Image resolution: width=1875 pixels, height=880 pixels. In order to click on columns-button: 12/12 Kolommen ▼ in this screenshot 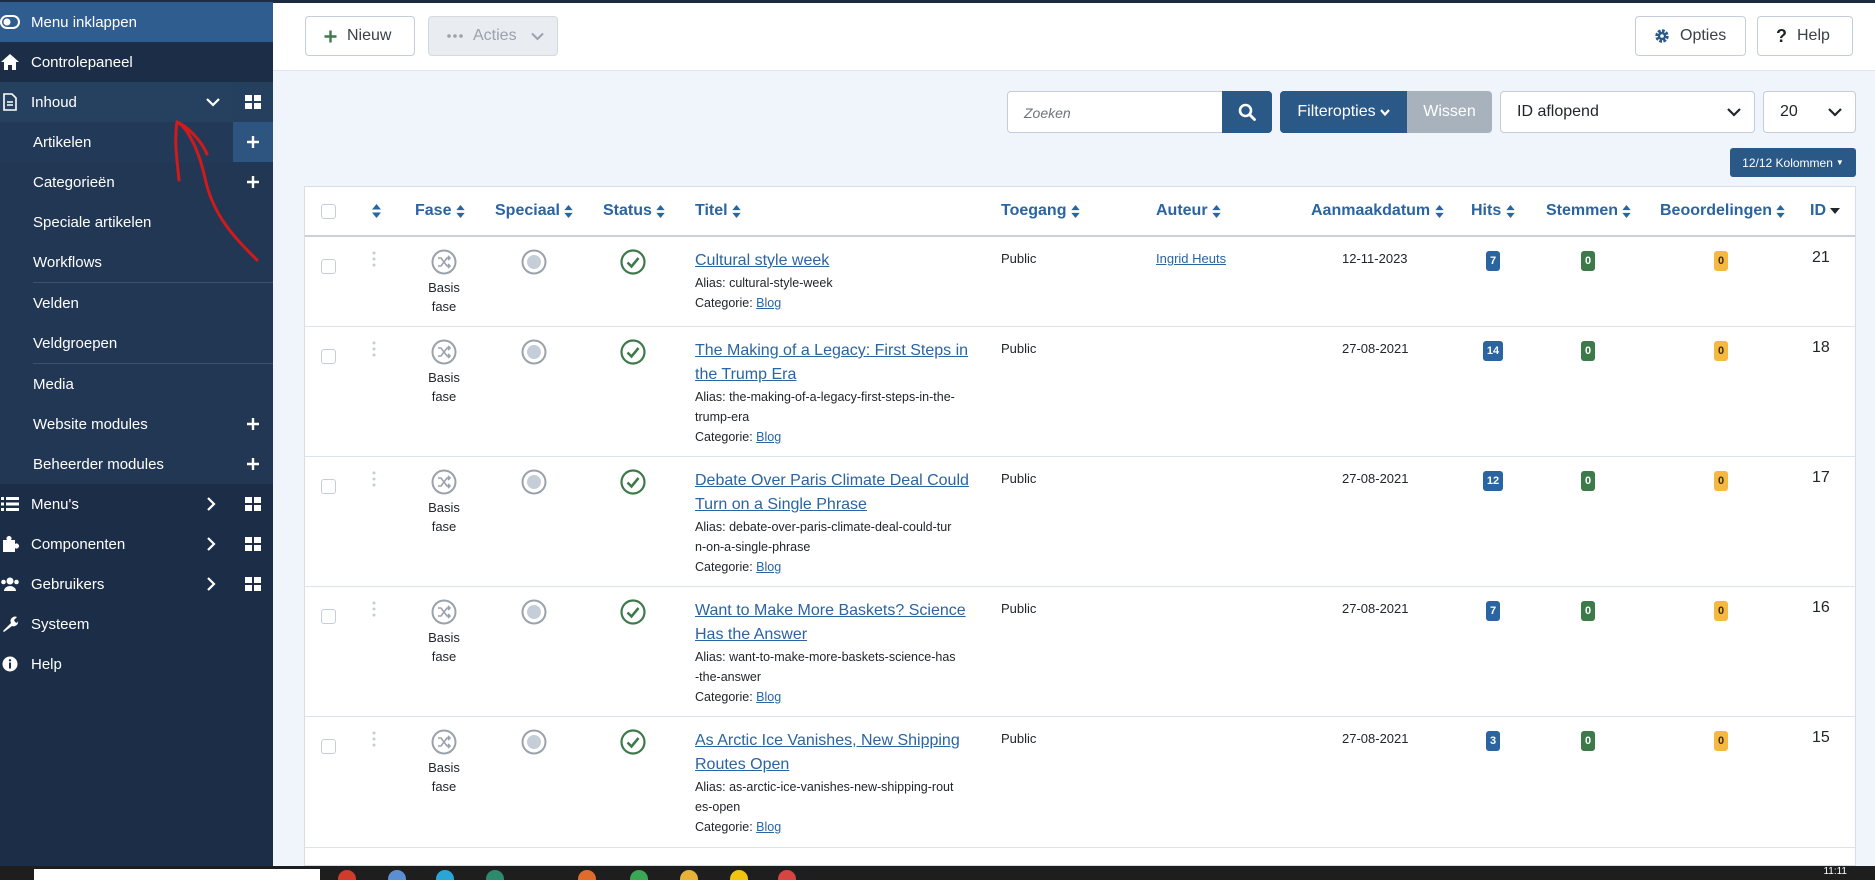, I will do `click(1793, 162)`.